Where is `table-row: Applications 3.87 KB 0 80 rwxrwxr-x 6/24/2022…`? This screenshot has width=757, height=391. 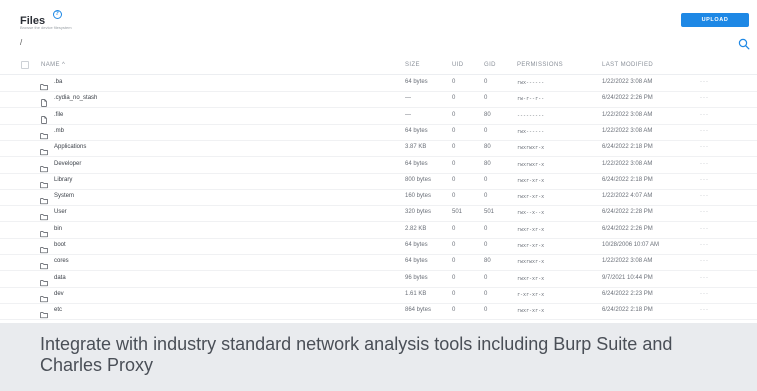 table-row: Applications 3.87 KB 0 80 rwxrwxr-x 6/24/2022… is located at coordinates (378, 149).